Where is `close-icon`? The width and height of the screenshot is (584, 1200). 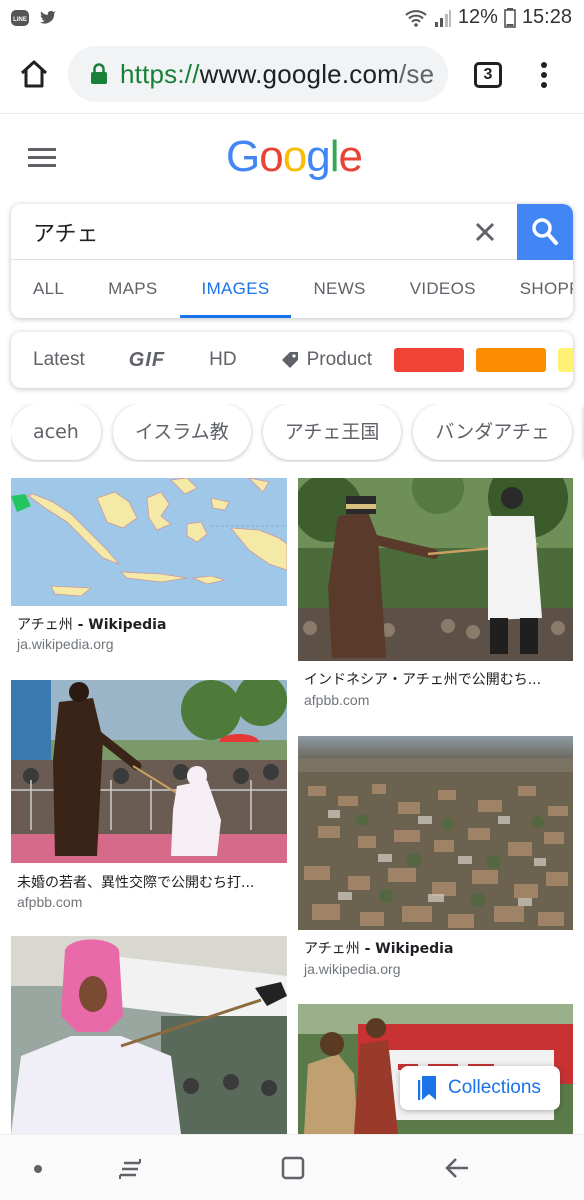
close-icon is located at coordinates (485, 232).